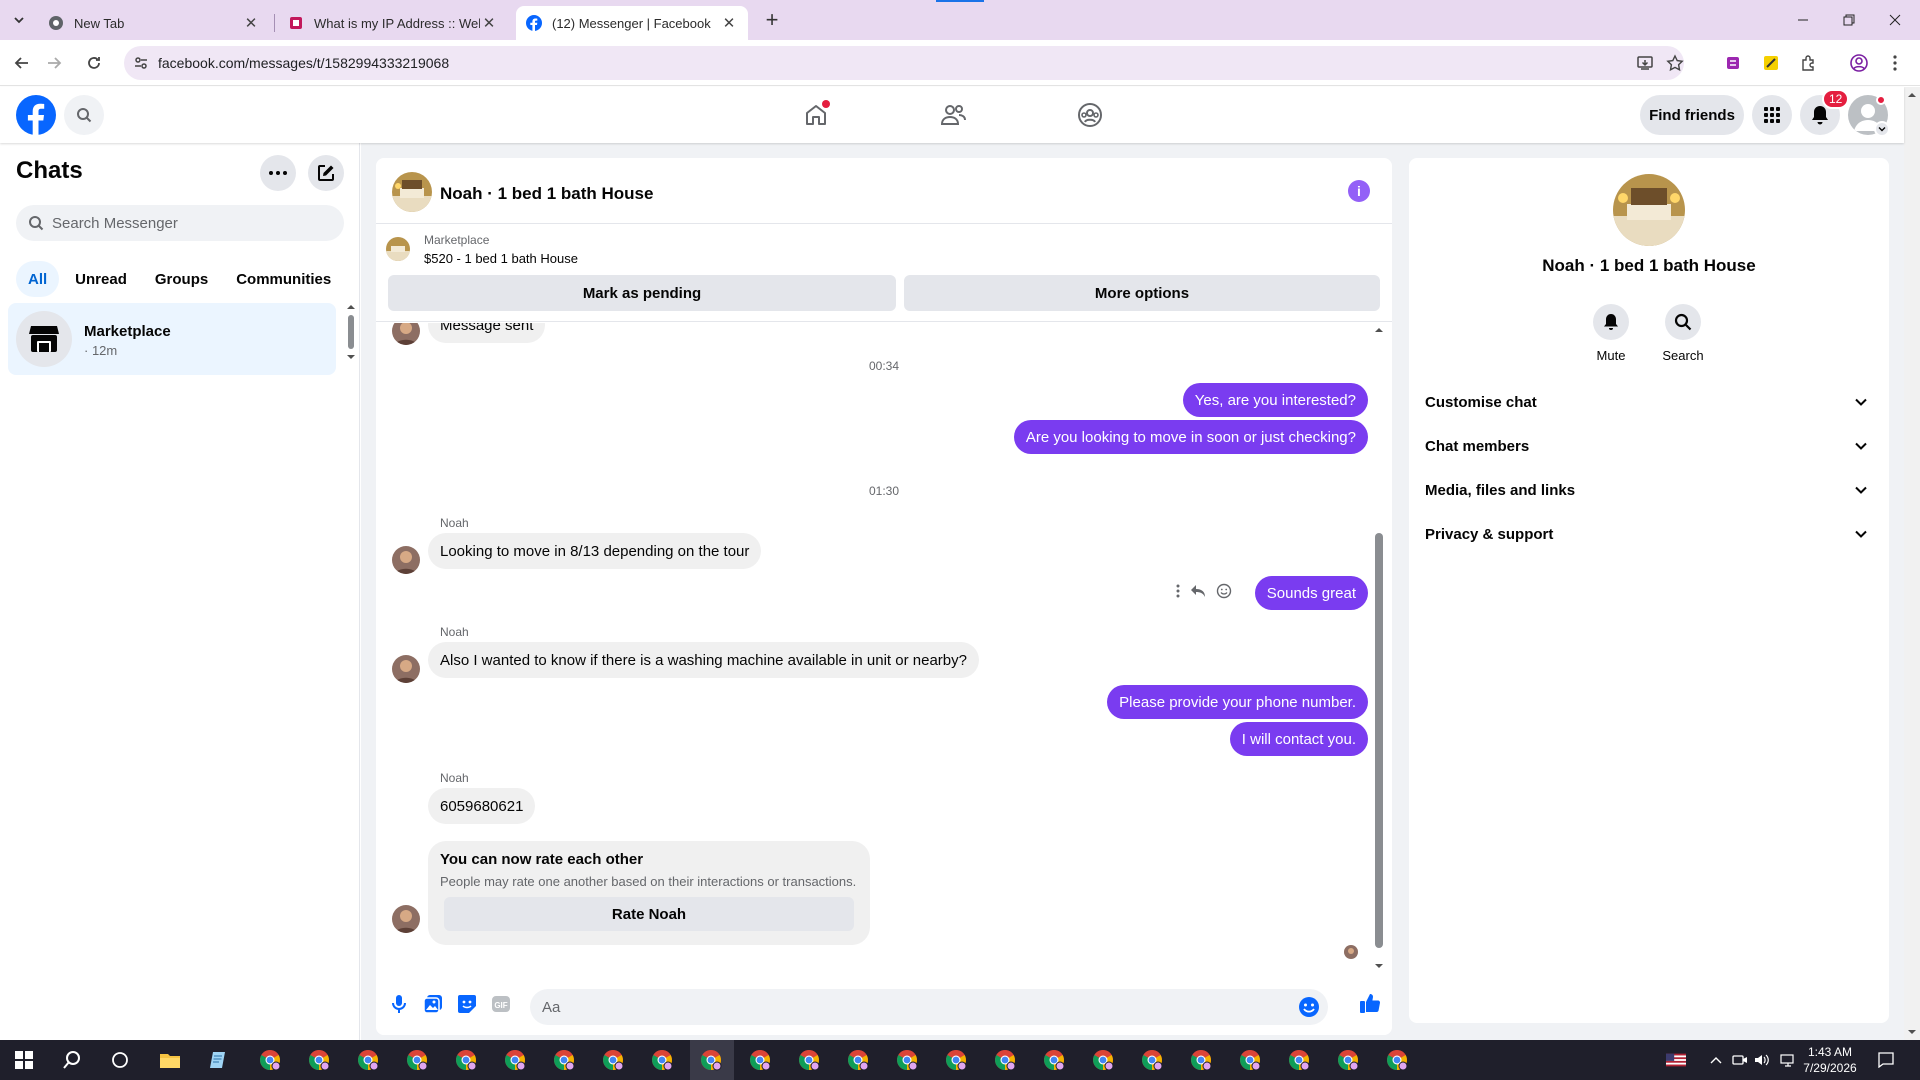 The height and width of the screenshot is (1080, 1920). I want to click on file-explorer-icon, so click(170, 1060).